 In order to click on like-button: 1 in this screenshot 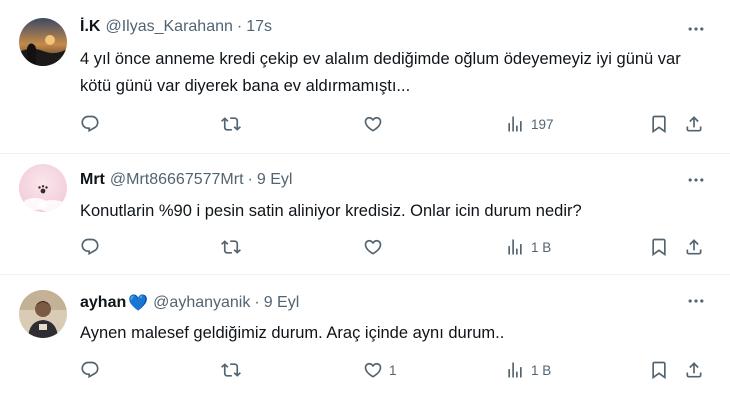, I will do `click(380, 370)`.